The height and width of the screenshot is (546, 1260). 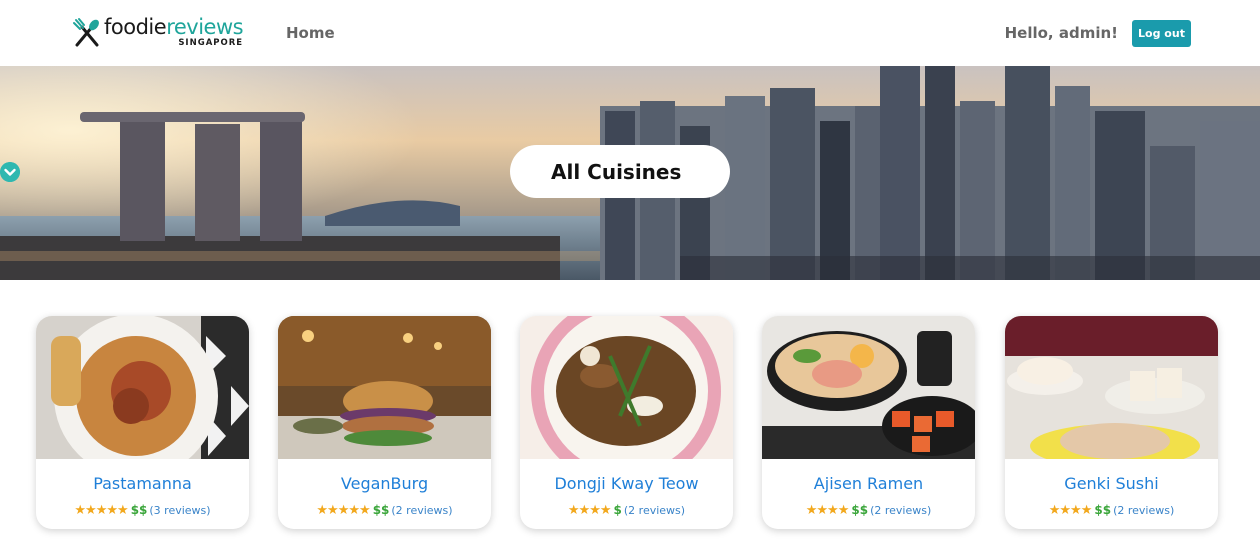 I want to click on restaurant-meta: ★★★★★ $$ (2 reviews), so click(x=384, y=510).